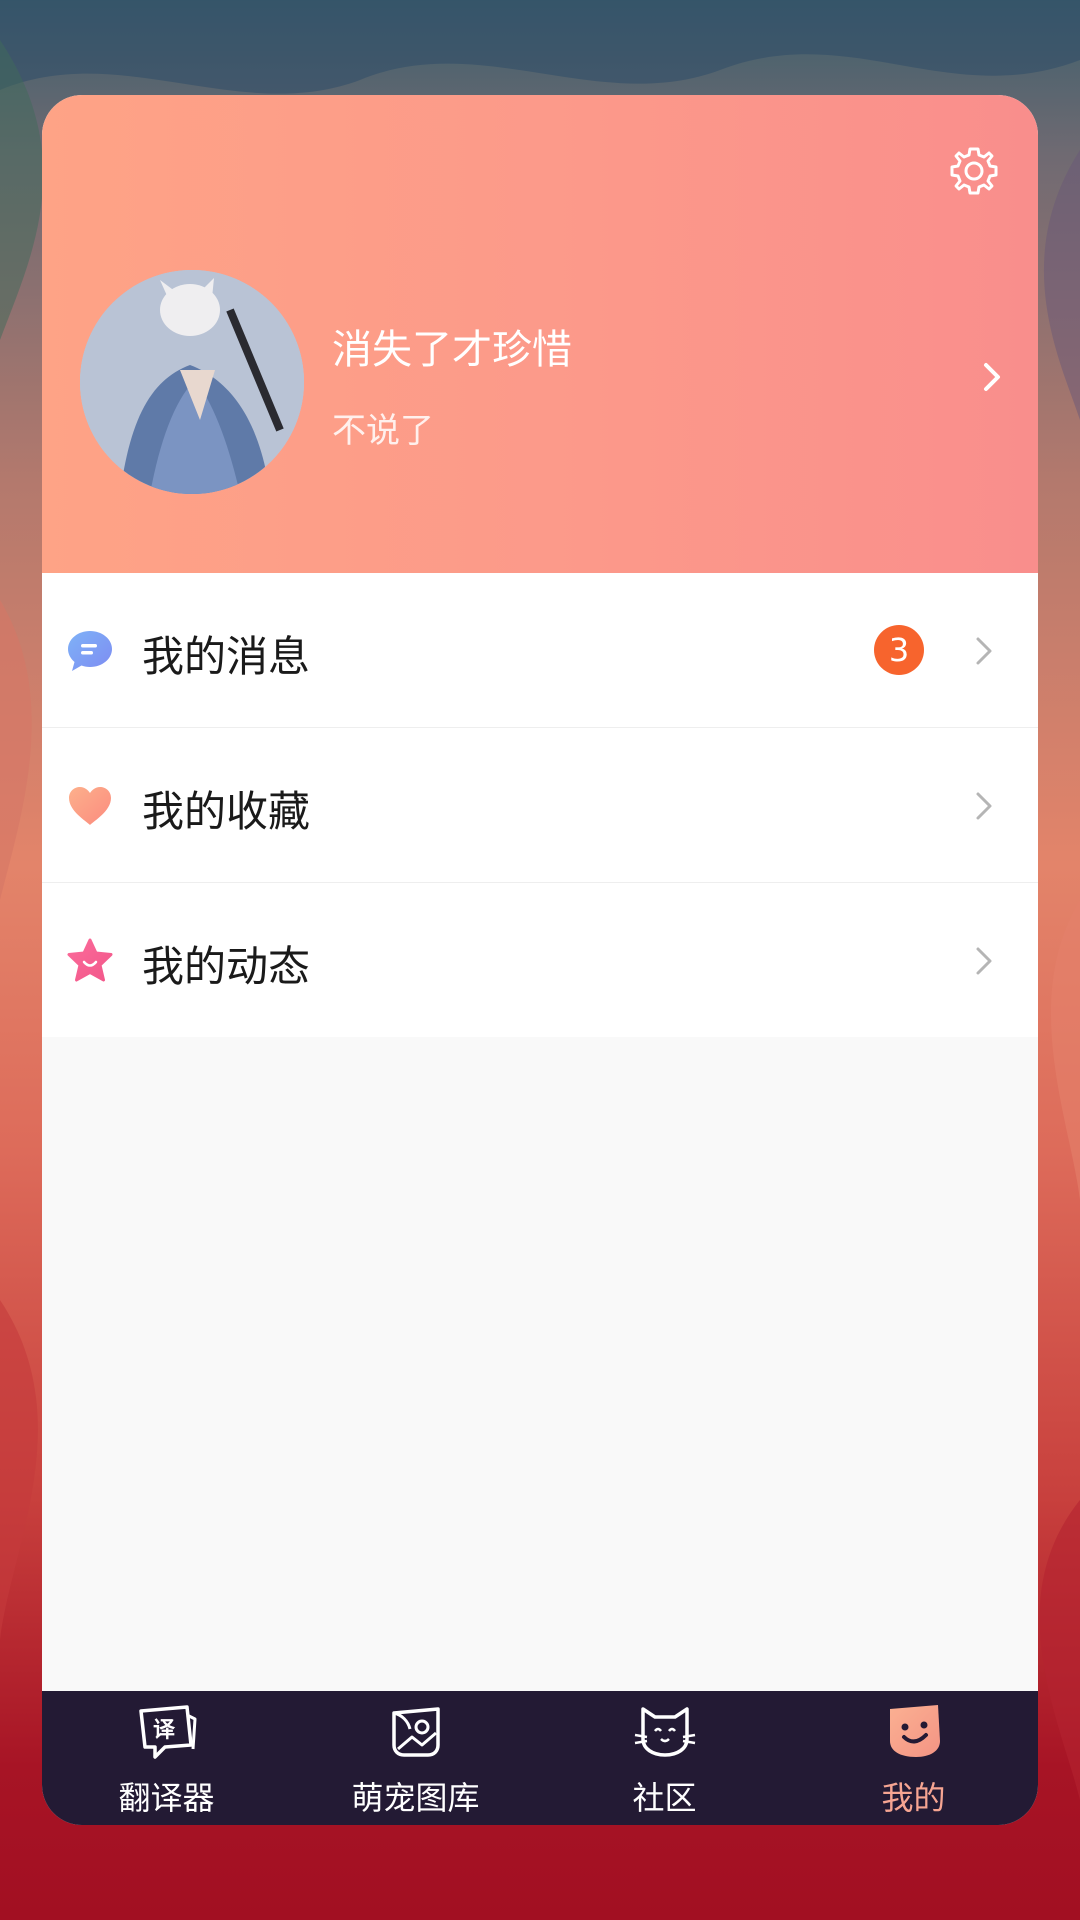 Image resolution: width=1080 pixels, height=1920 pixels. I want to click on smile-face-icon, so click(914, 1731).